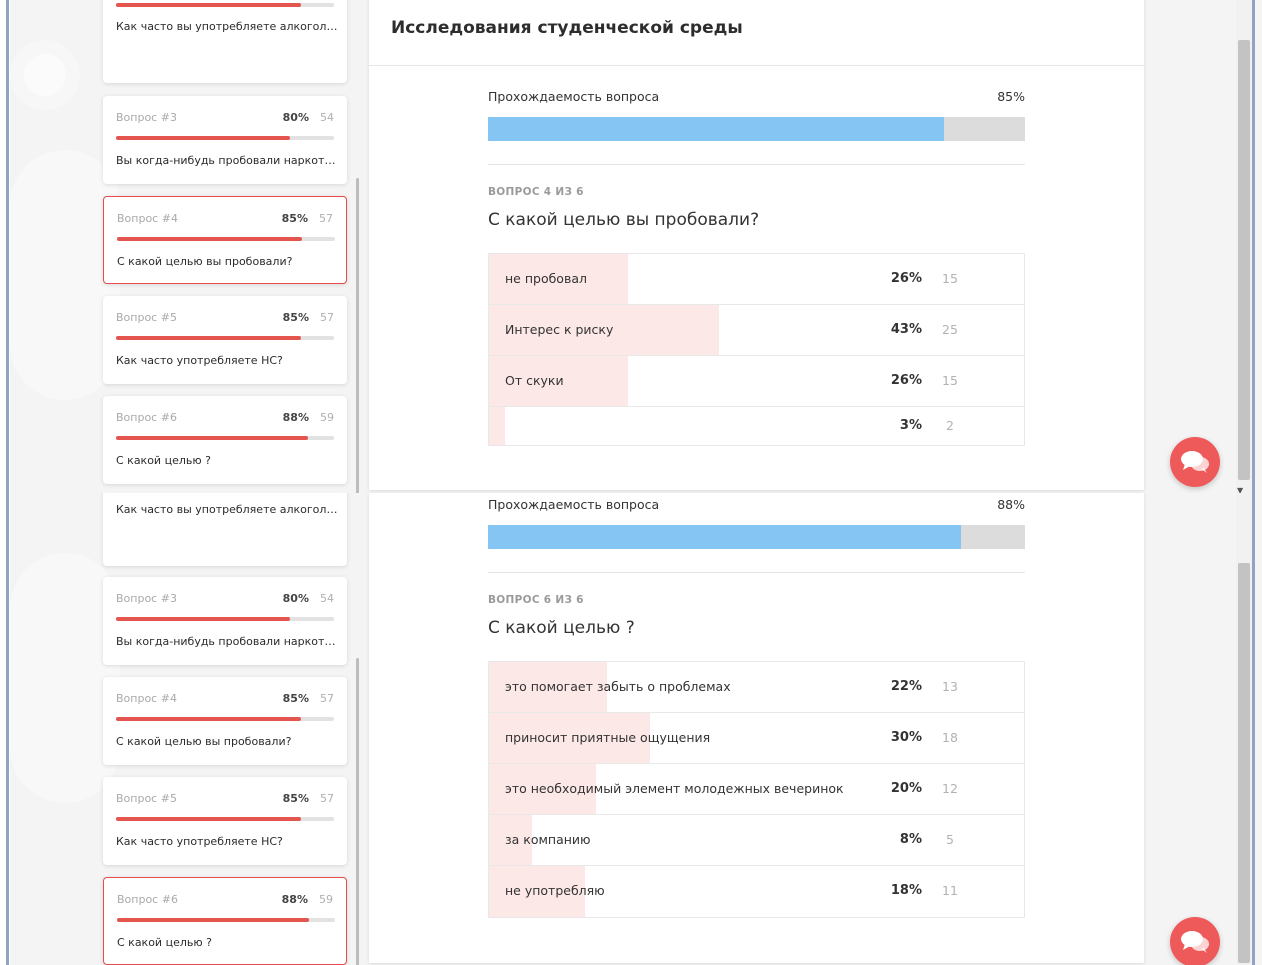 The width and height of the screenshot is (1262, 965). I want to click on answer-count: 2, so click(950, 425).